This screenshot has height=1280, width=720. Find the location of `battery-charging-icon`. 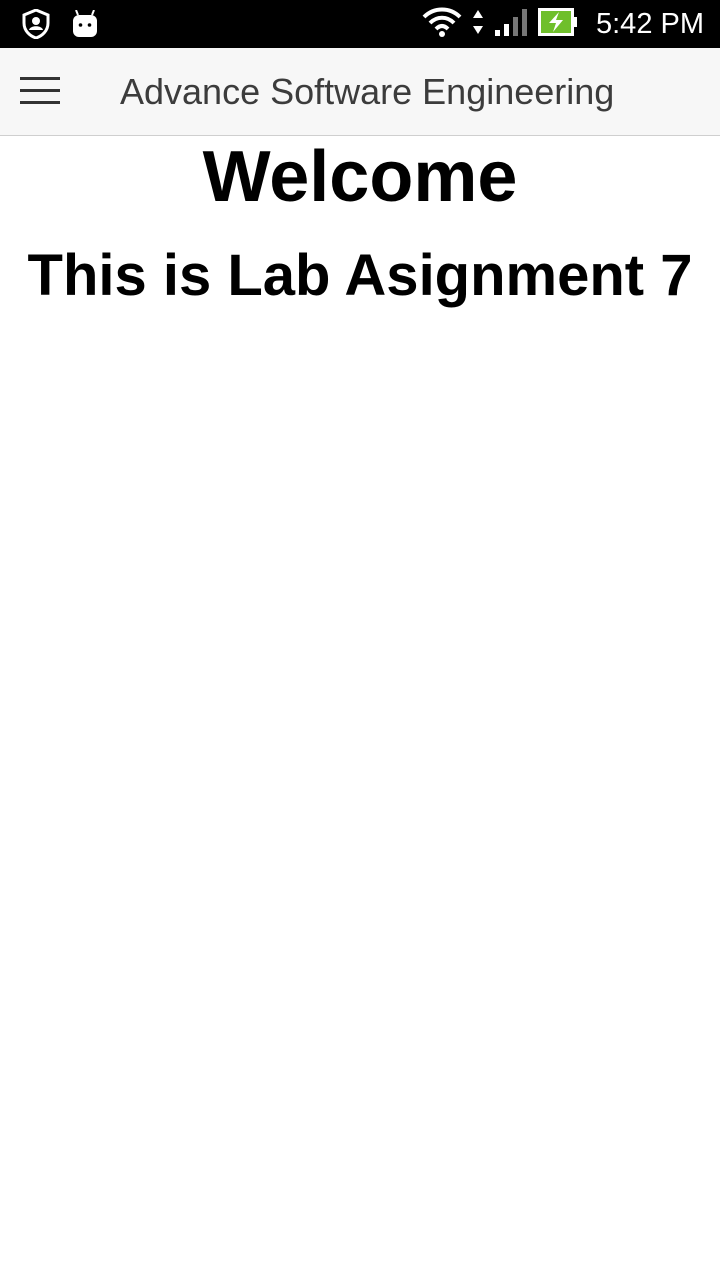

battery-charging-icon is located at coordinates (558, 24).